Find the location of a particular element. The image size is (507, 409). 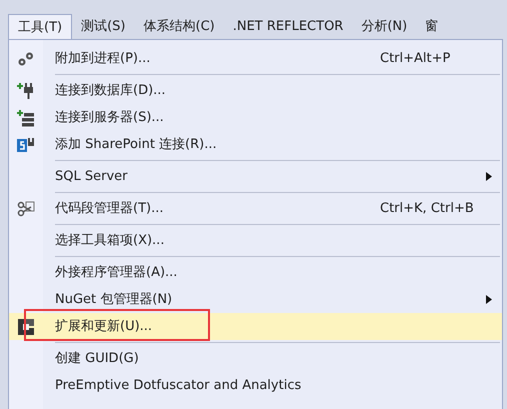

shortcut-text: Ctrl+Alt+P is located at coordinates (416, 59).